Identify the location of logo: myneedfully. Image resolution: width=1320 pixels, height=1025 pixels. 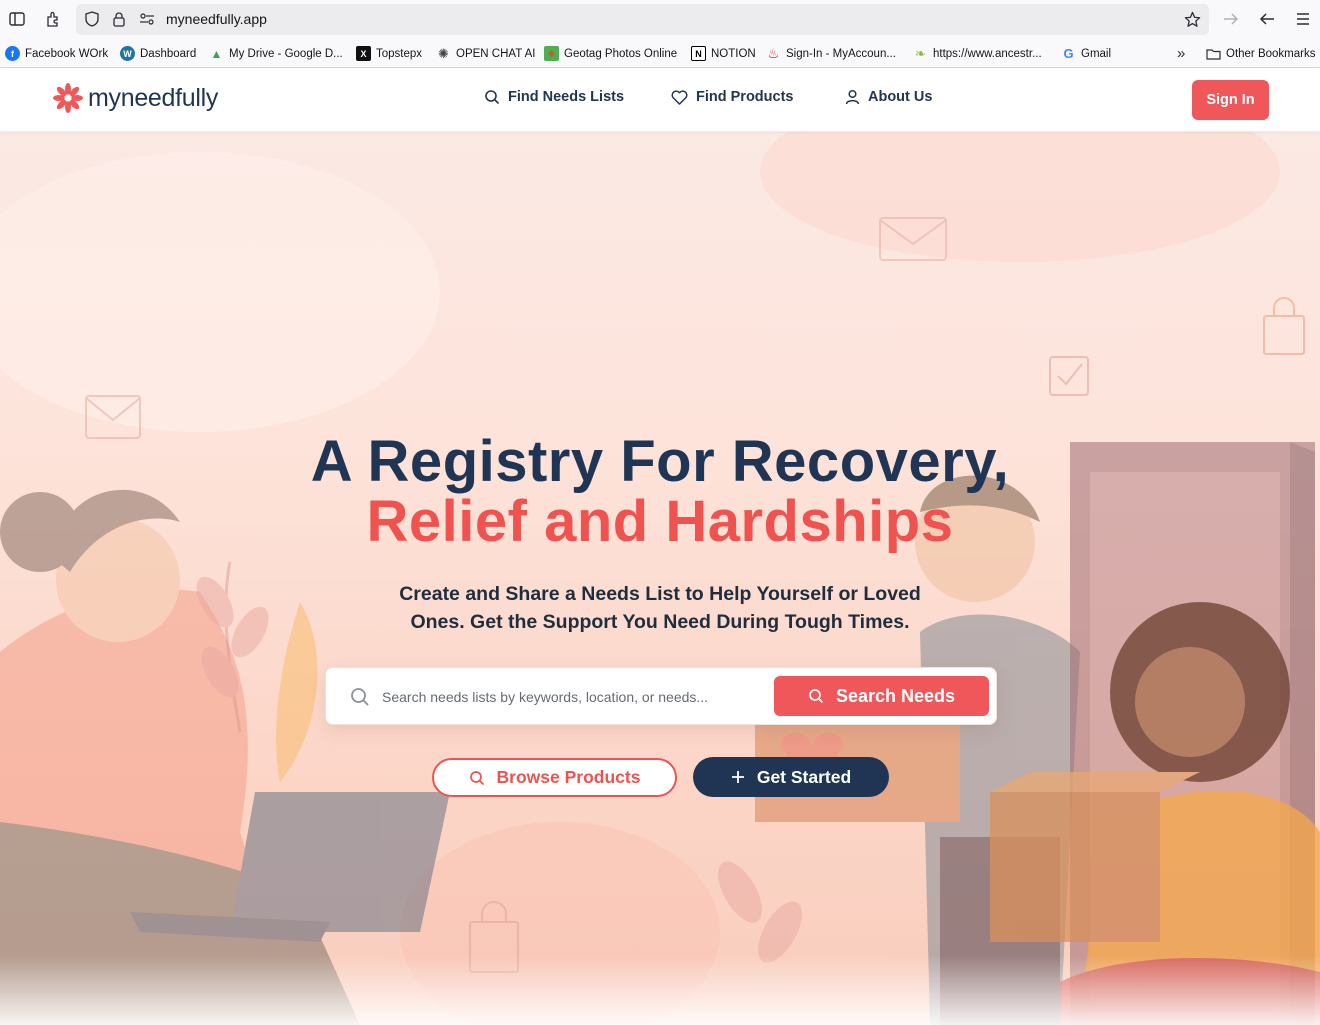
(135, 98).